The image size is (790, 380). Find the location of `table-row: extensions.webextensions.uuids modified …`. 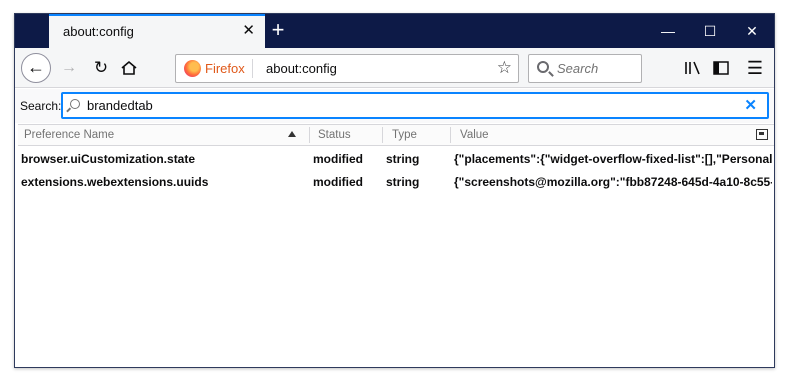

table-row: extensions.webextensions.uuids modified … is located at coordinates (396, 182).